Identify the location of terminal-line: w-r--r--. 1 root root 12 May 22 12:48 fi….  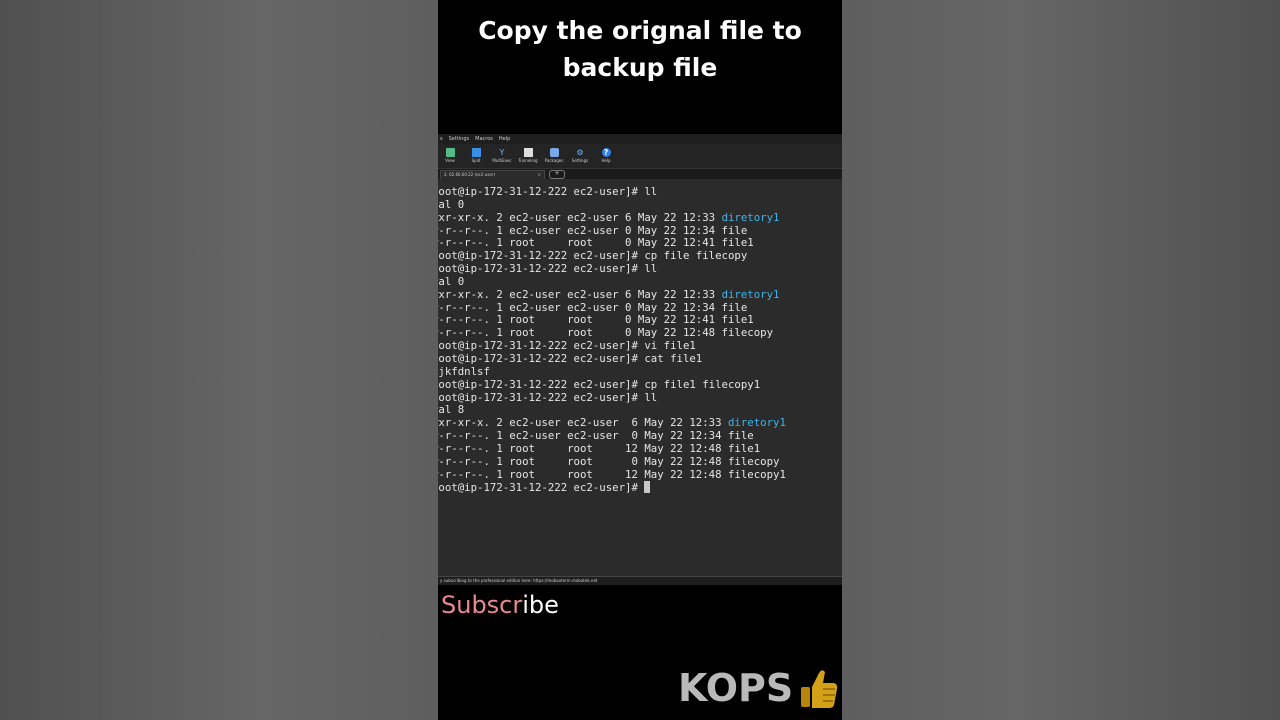
(612, 474).